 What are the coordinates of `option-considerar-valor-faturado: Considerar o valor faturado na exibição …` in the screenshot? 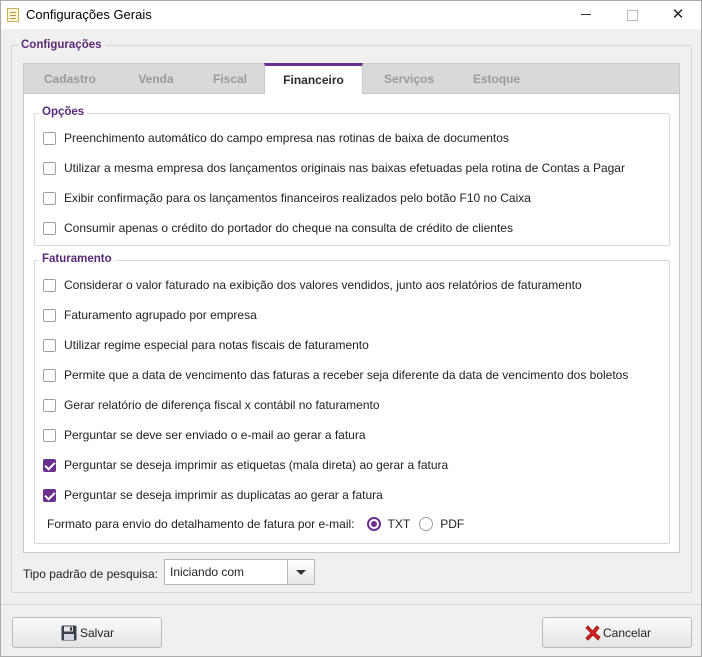 It's located at (312, 285).